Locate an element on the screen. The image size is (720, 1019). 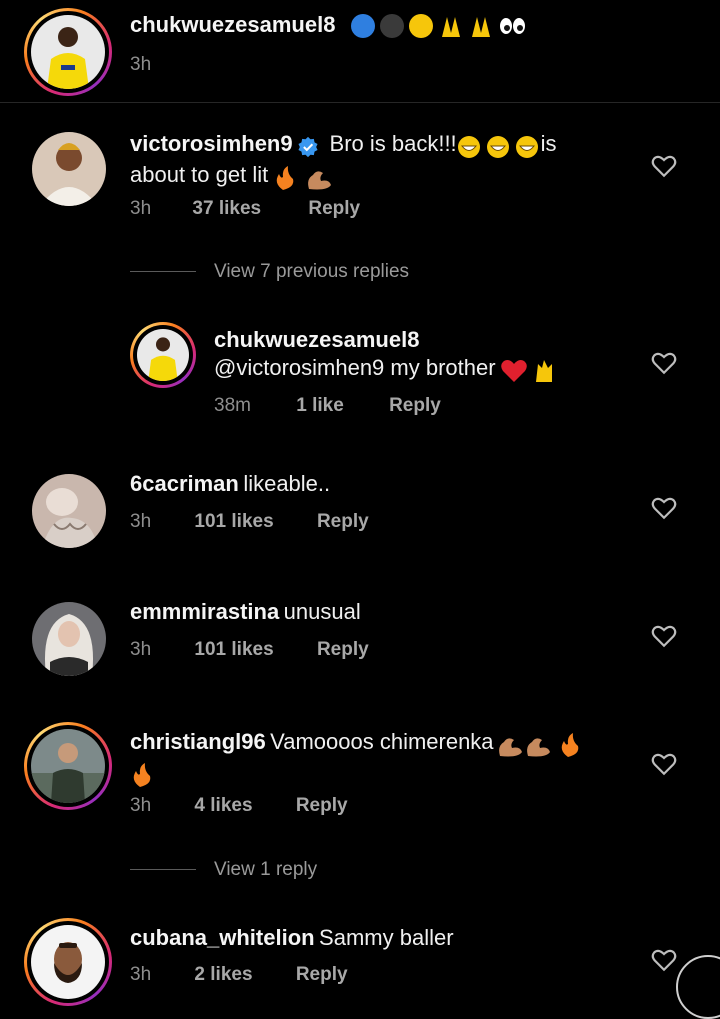
view-previous-replies-button: View 7 previous replies is located at coordinates (311, 272).